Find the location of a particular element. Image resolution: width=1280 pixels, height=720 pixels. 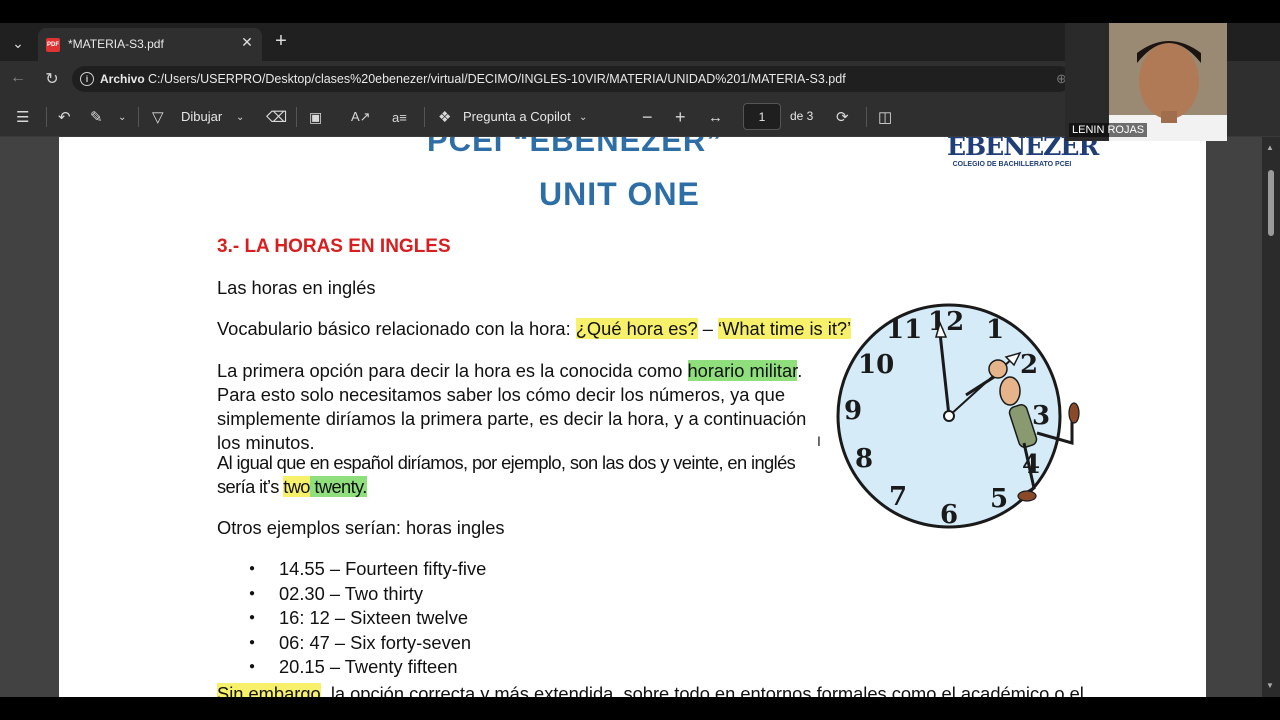

new-tab-plus-icon: + is located at coordinates (281, 41).